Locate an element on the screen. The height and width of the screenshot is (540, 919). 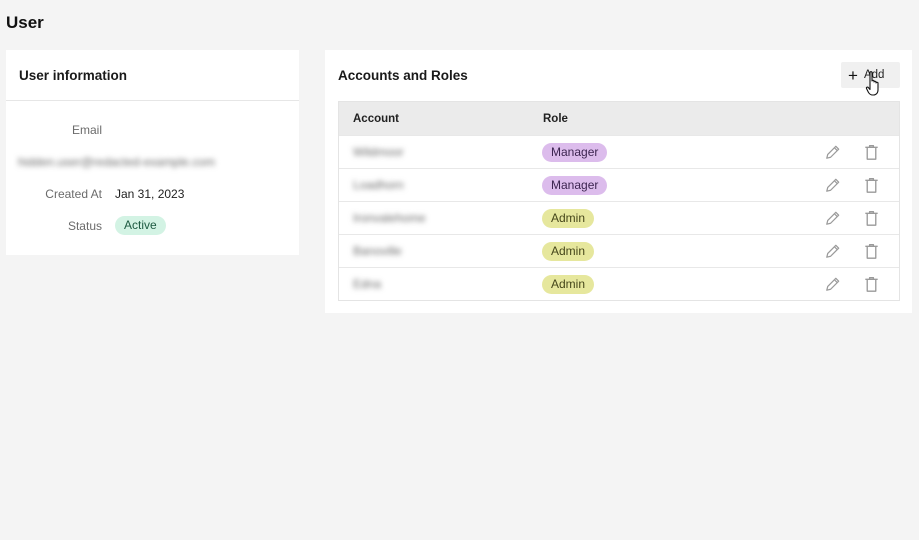
add-button: + Add is located at coordinates (870, 75).